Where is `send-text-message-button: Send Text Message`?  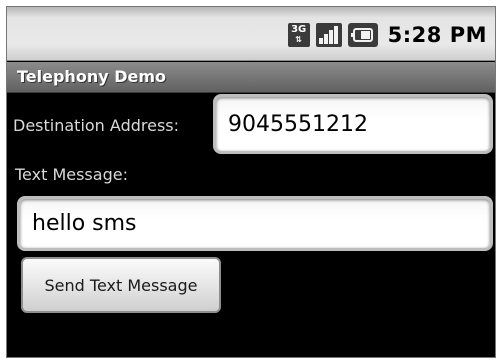
send-text-message-button: Send Text Message is located at coordinates (121, 285).